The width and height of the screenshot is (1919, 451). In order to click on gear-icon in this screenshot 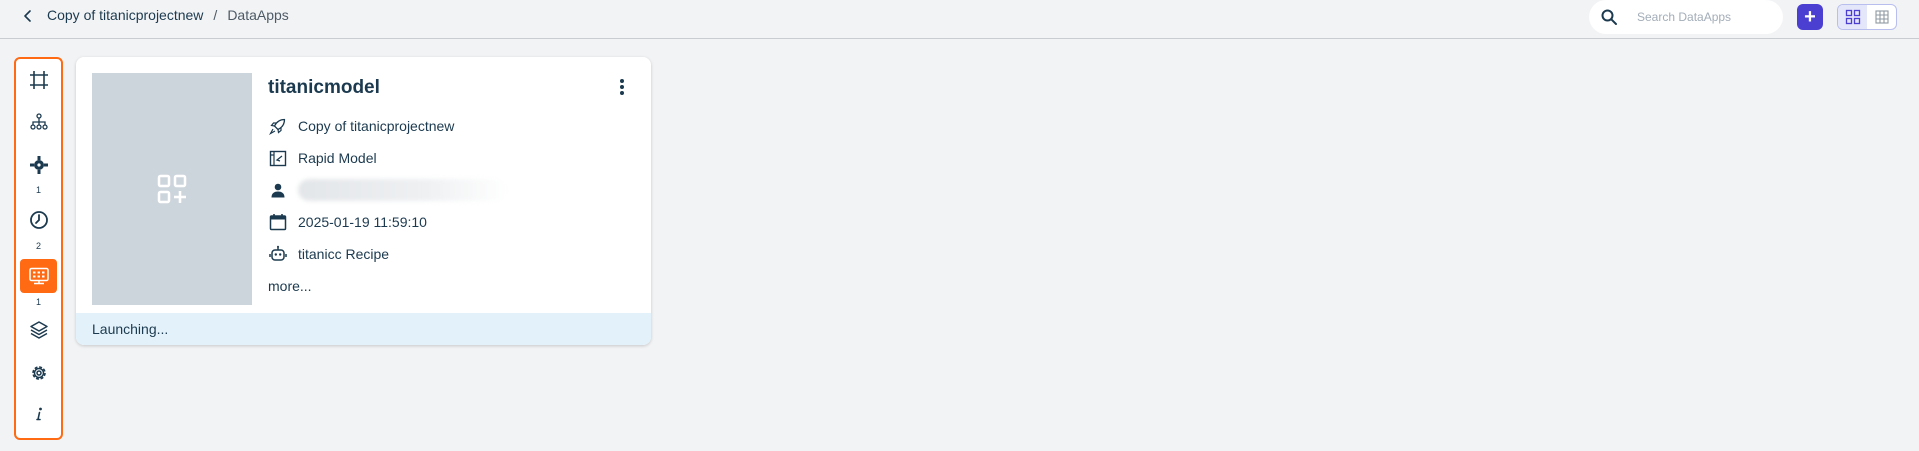, I will do `click(38, 373)`.